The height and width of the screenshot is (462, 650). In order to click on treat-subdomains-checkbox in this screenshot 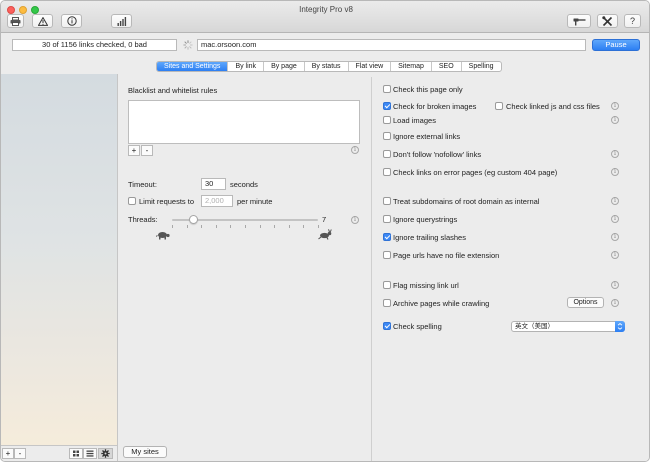, I will do `click(387, 201)`.